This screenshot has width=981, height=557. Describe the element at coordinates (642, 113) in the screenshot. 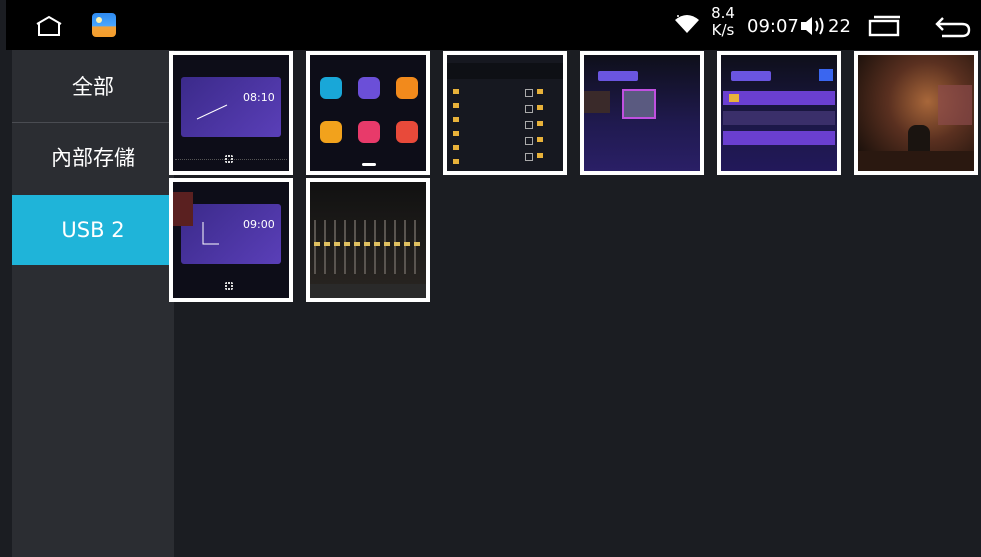

I see `thumbnail-video-folder-screenshot` at that location.